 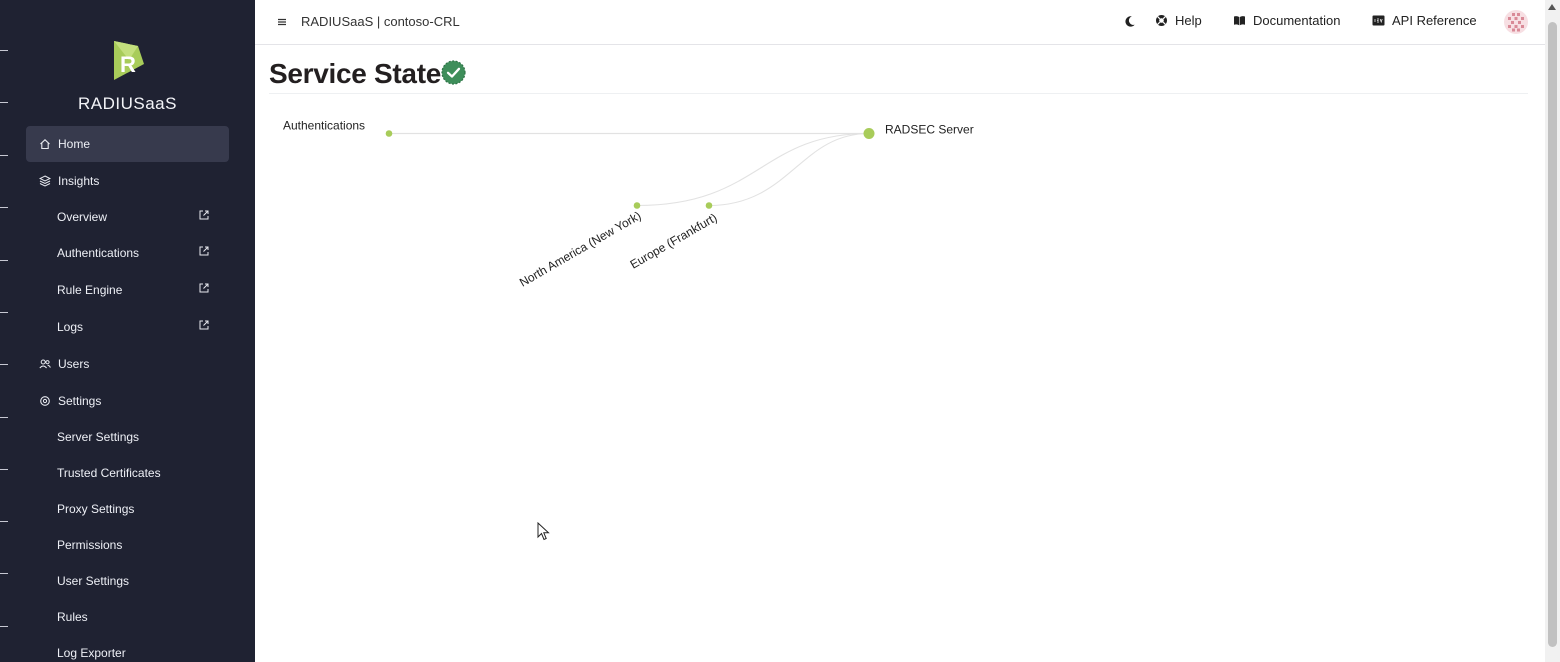 What do you see at coordinates (580, 248) in the screenshot?
I see `graph-label-region: North America (New York)` at bounding box center [580, 248].